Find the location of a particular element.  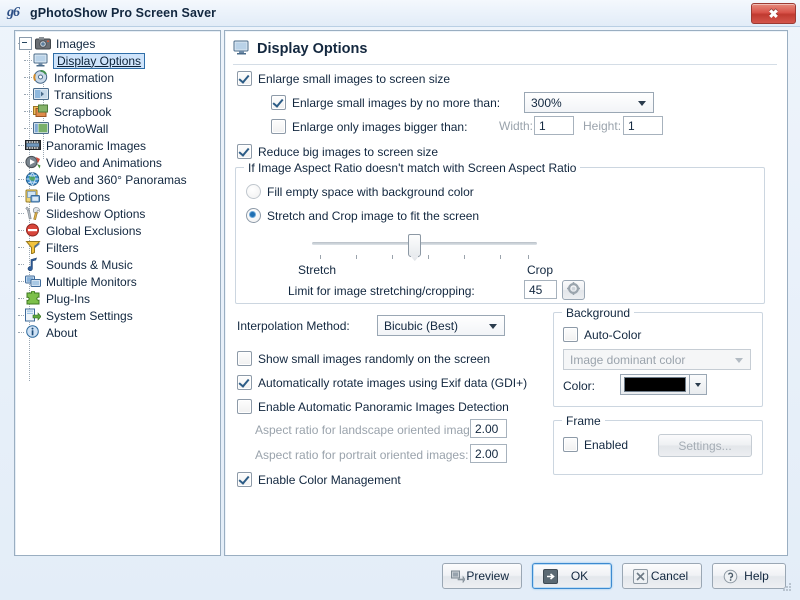

sidebar-item-photowall: PhotoWall is located at coordinates (119, 128).